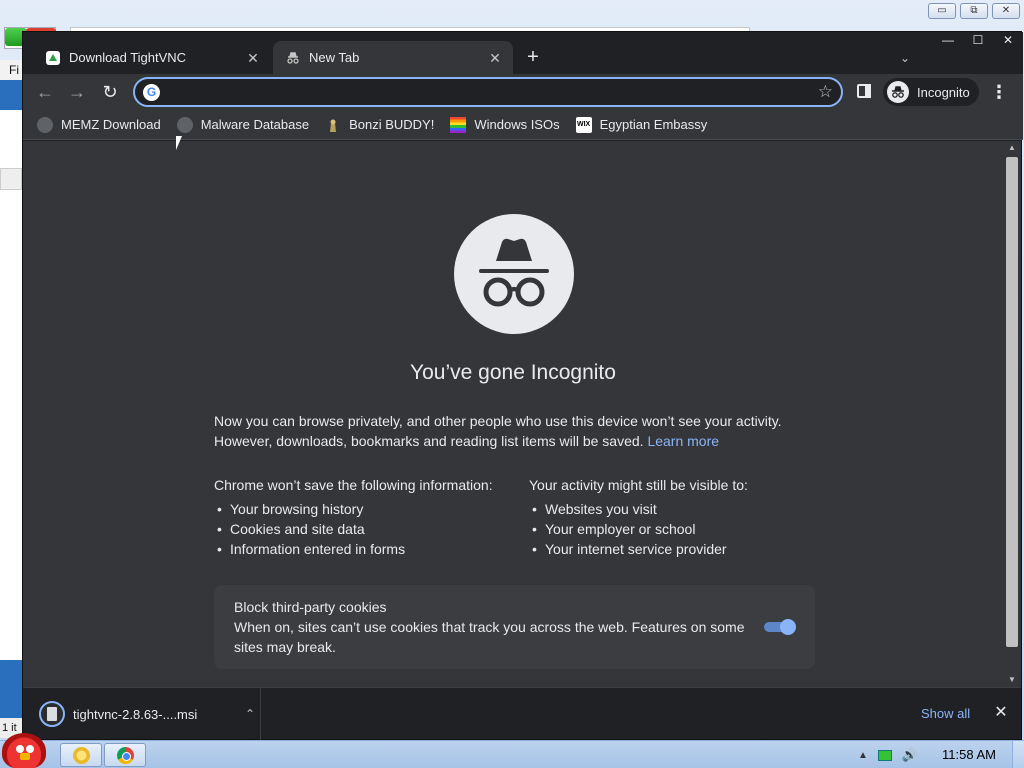  I want to click on list-item: Websites you visit, so click(689, 509).